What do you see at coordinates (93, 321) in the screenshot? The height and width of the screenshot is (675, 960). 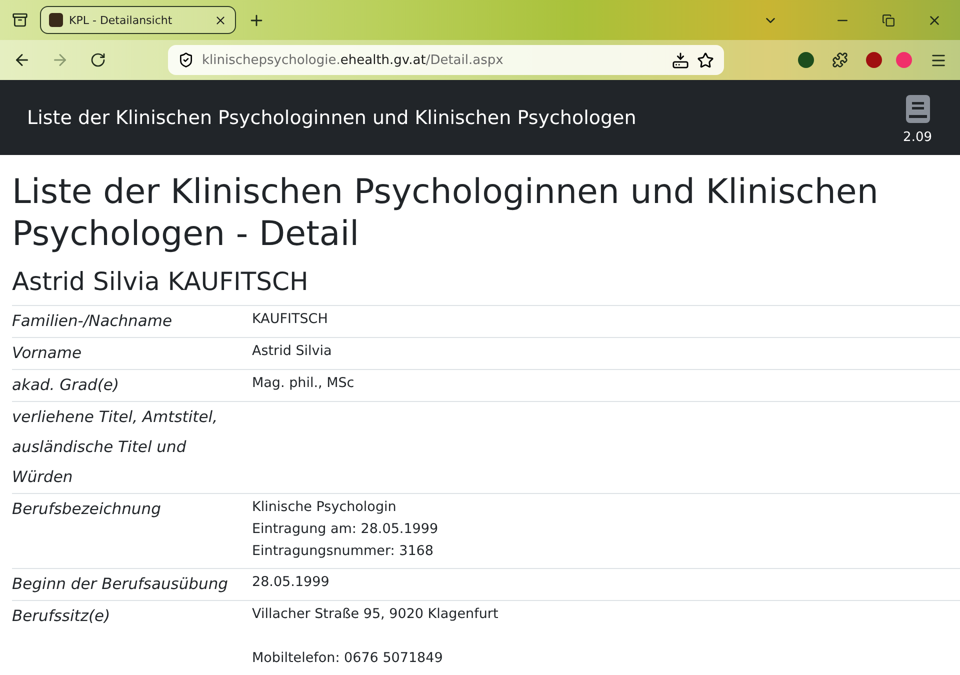 I see `field-label: Familien-/Nachname` at bounding box center [93, 321].